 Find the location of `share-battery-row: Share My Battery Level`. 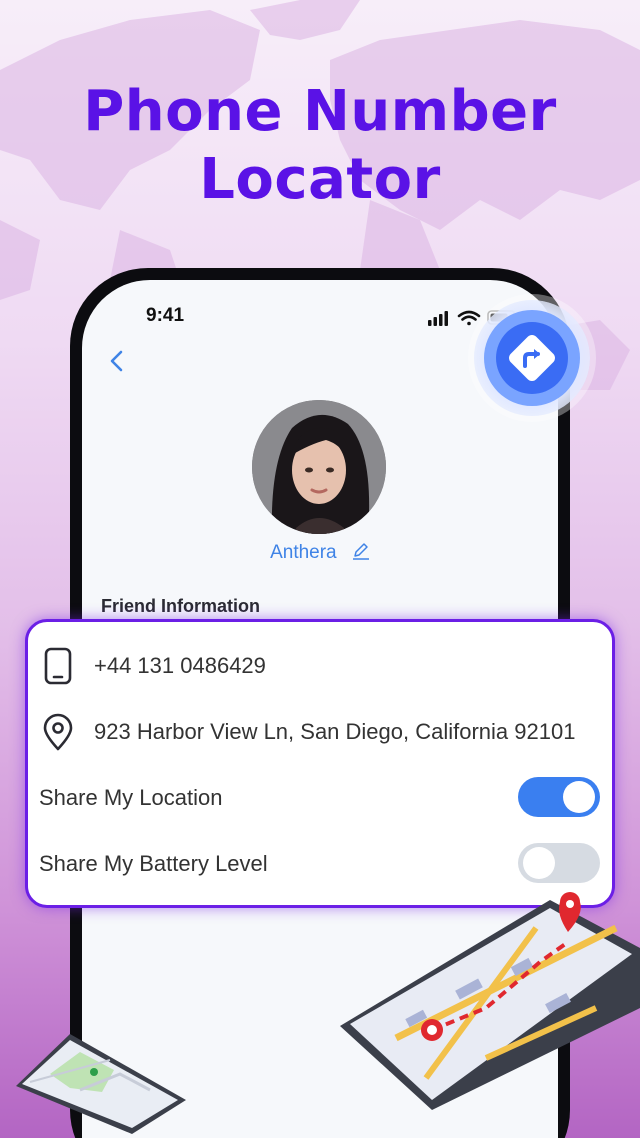

share-battery-row: Share My Battery Level is located at coordinates (320, 862).